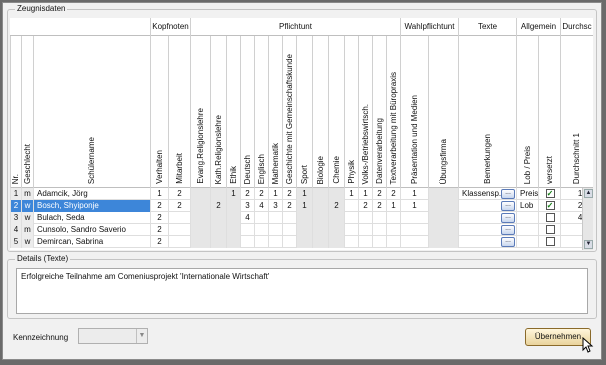 This screenshot has width=606, height=365. I want to click on cell-textverarbeitung: 1, so click(393, 206).